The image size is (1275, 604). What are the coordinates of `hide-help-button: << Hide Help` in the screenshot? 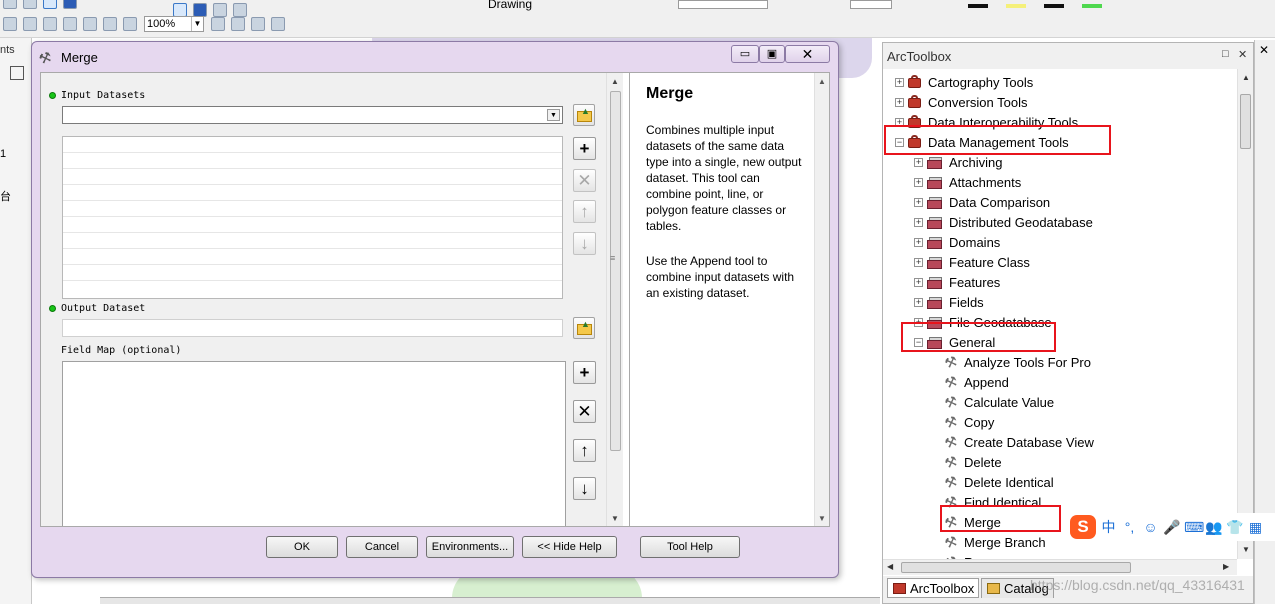 It's located at (569, 547).